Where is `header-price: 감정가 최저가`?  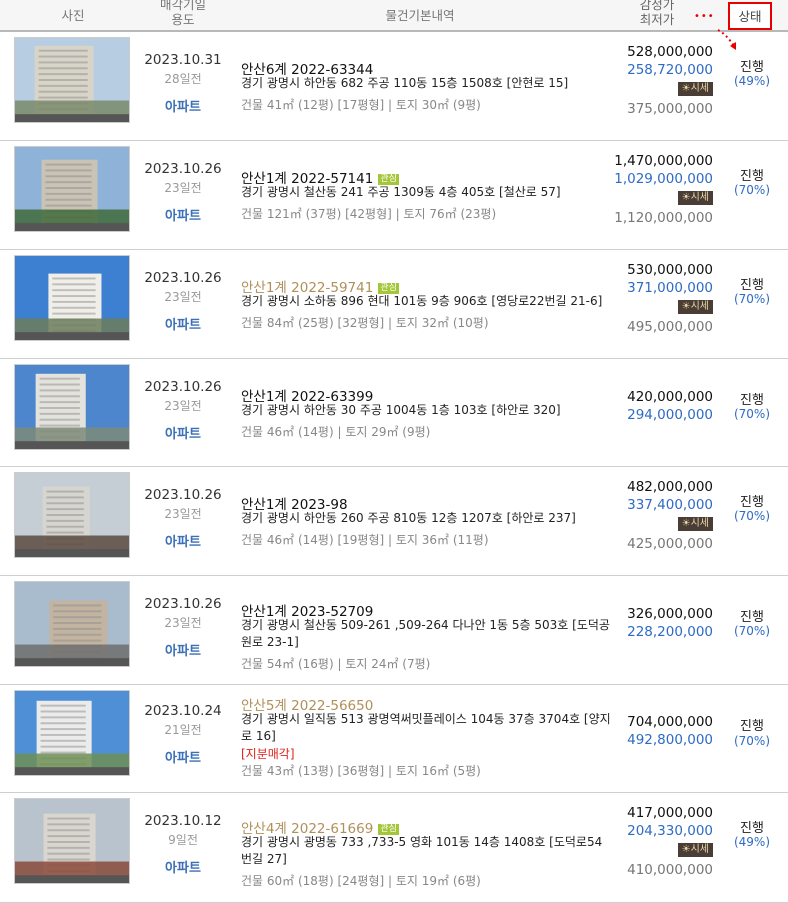 header-price: 감정가 최저가 is located at coordinates (657, 13).